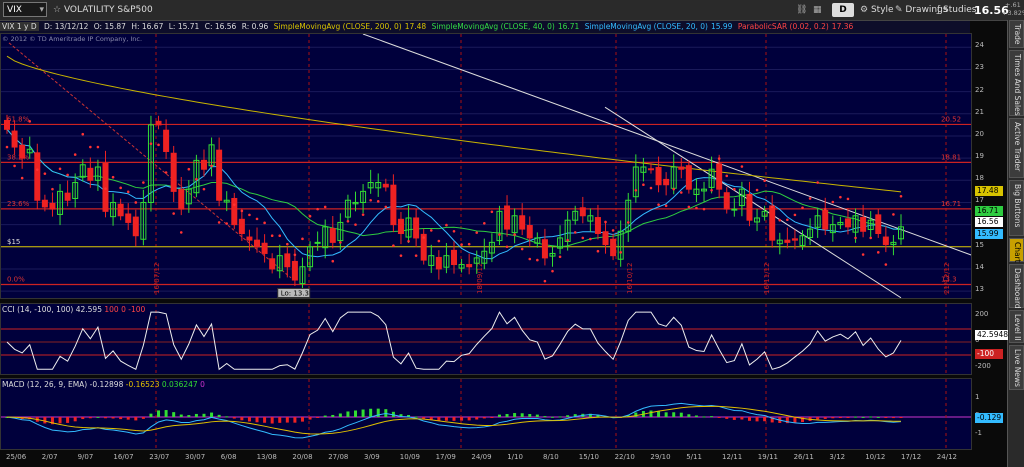  Describe the element at coordinates (454, 341) in the screenshot. I see `cci-line` at that location.